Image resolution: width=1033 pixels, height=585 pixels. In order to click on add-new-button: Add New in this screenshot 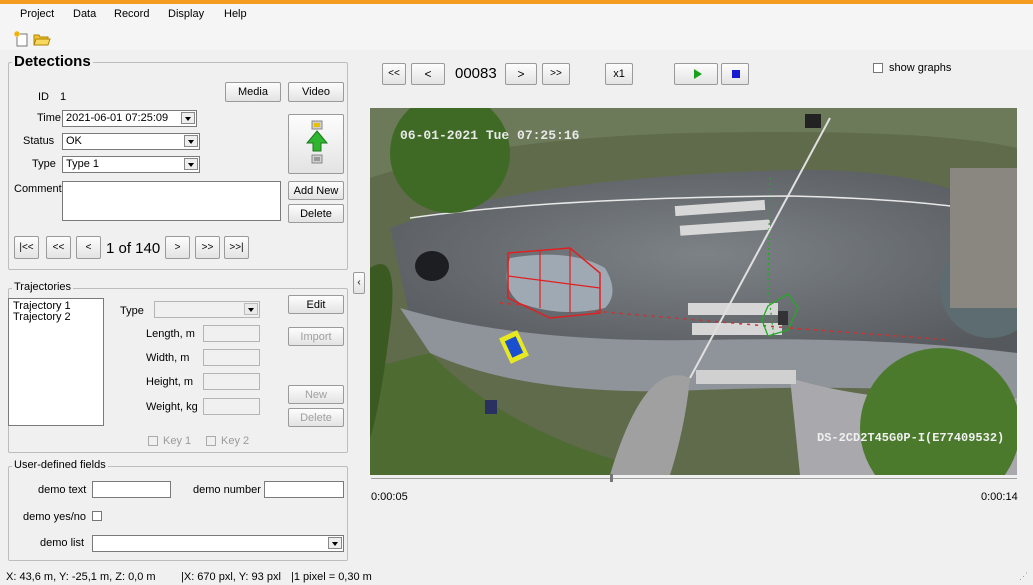, I will do `click(316, 190)`.